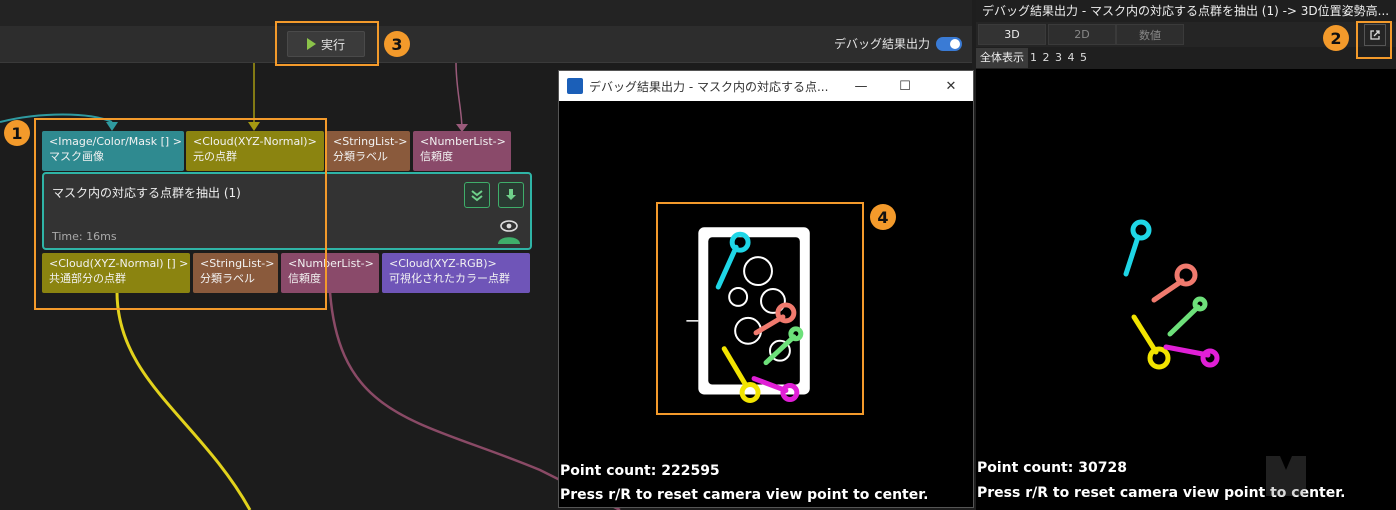 The height and width of the screenshot is (510, 1396). What do you see at coordinates (951, 86) in the screenshot?
I see `close-icon: ✕` at bounding box center [951, 86].